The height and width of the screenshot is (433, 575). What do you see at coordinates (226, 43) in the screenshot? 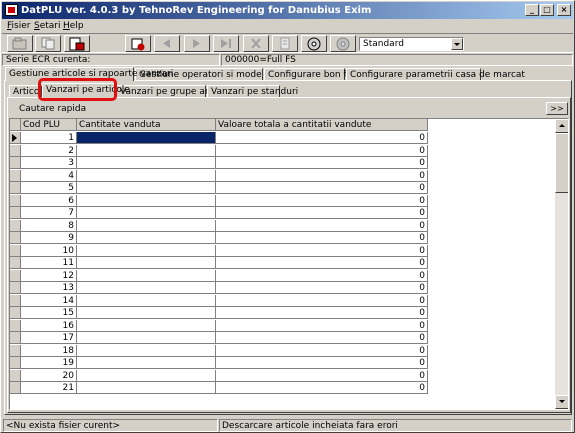
I see `last-record-button` at bounding box center [226, 43].